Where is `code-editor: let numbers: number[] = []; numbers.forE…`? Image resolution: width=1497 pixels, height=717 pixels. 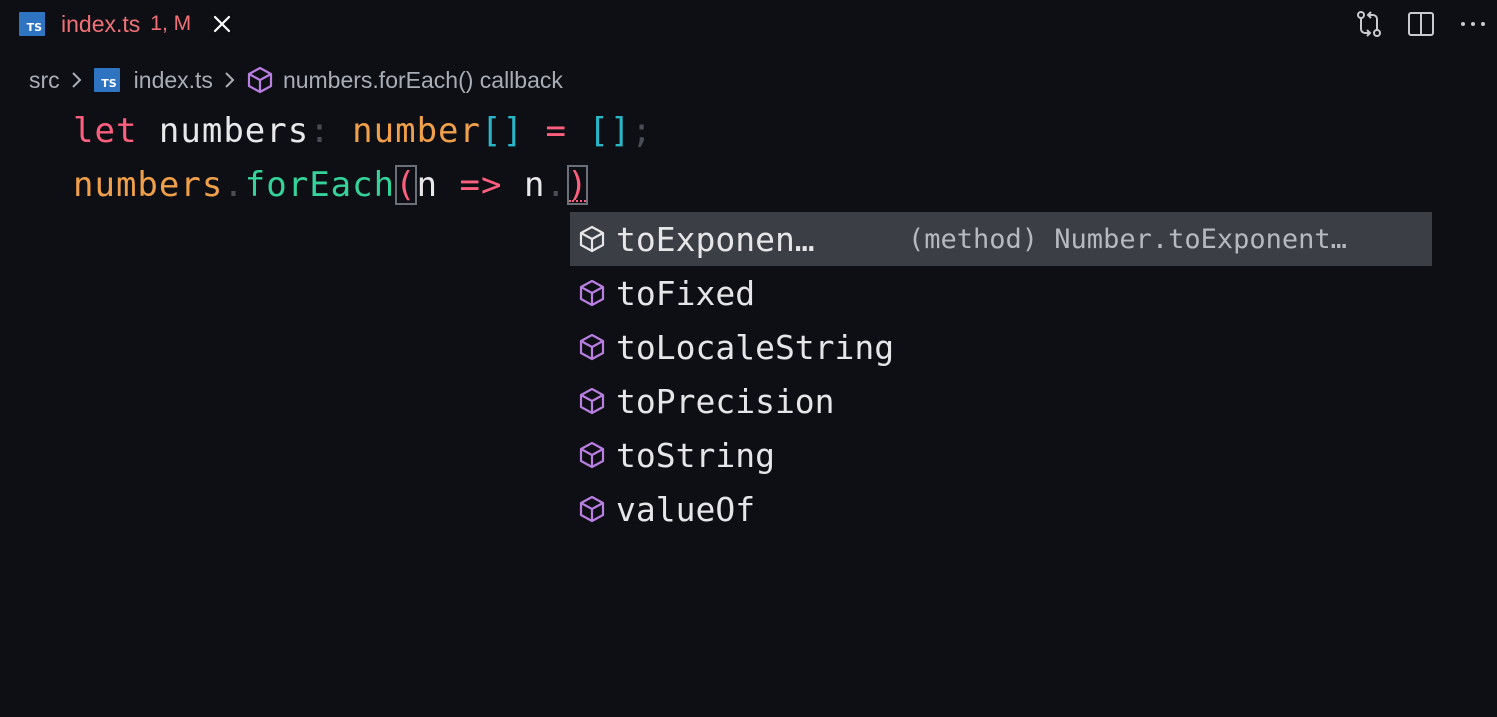 code-editor: let numbers: number[] = []; numbers.forE… is located at coordinates (363, 158).